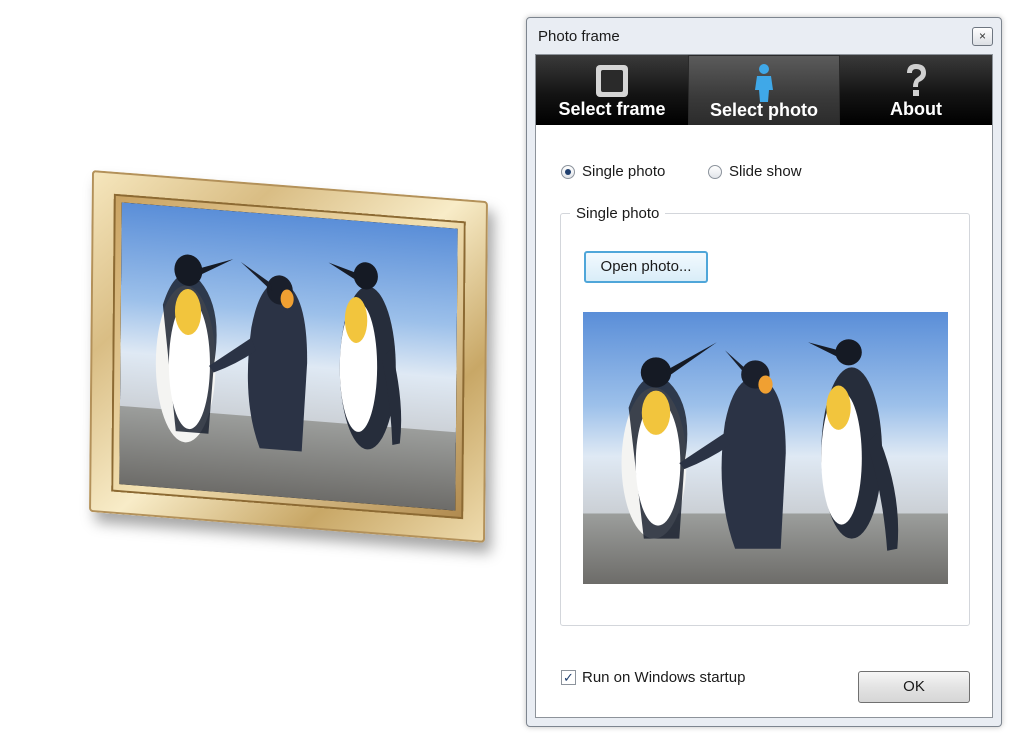 This screenshot has width=1020, height=745. I want to click on radio-dot, so click(715, 171).